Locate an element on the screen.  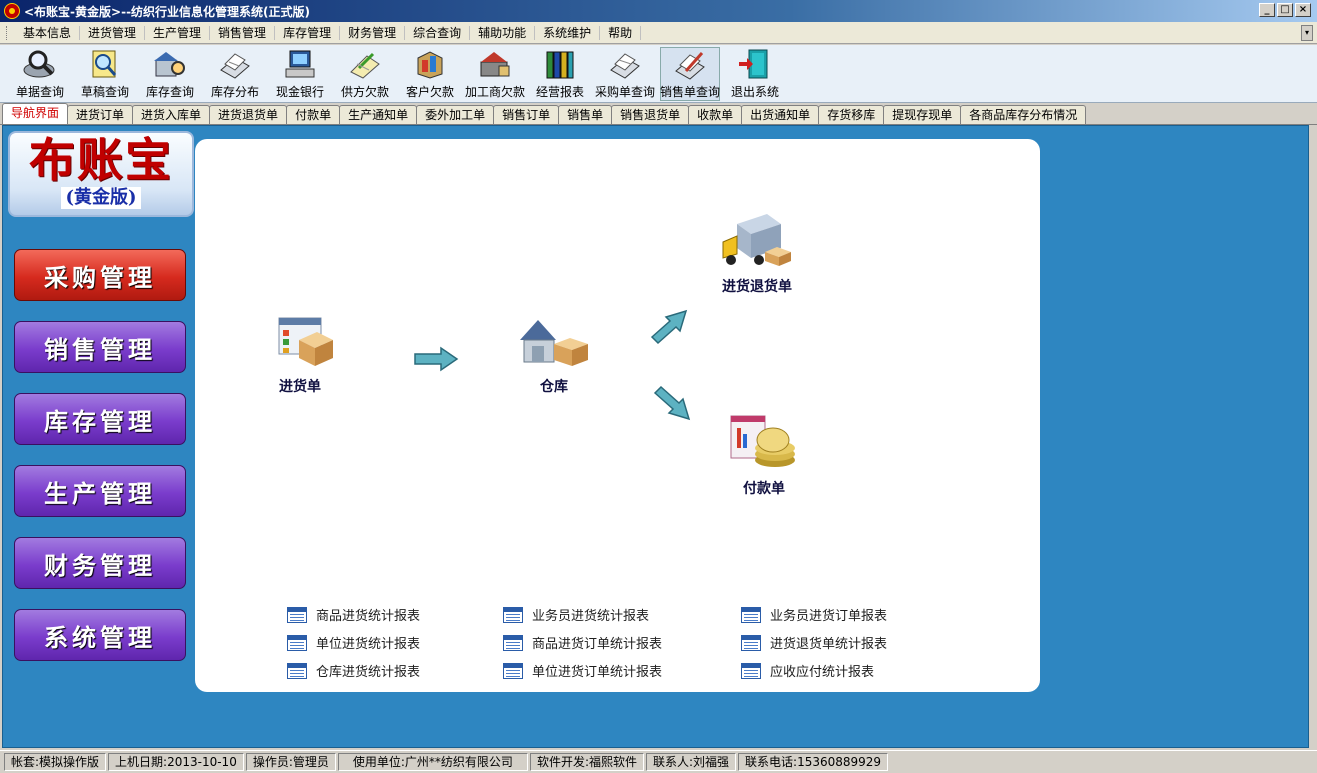
toolbar-draft-query-button: 草稿查询 is located at coordinates (105, 74).